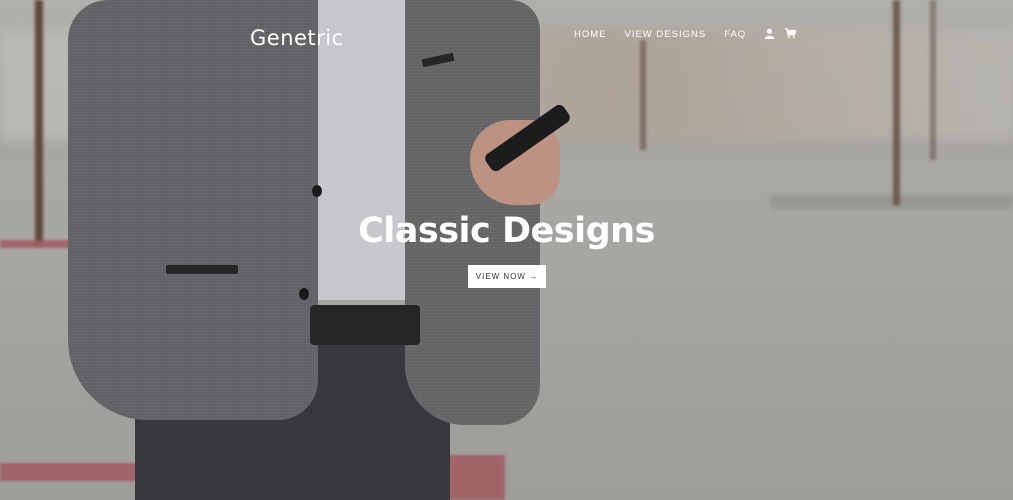 The width and height of the screenshot is (1013, 500). Describe the element at coordinates (297, 38) in the screenshot. I see `site-logo: Genetric` at that location.